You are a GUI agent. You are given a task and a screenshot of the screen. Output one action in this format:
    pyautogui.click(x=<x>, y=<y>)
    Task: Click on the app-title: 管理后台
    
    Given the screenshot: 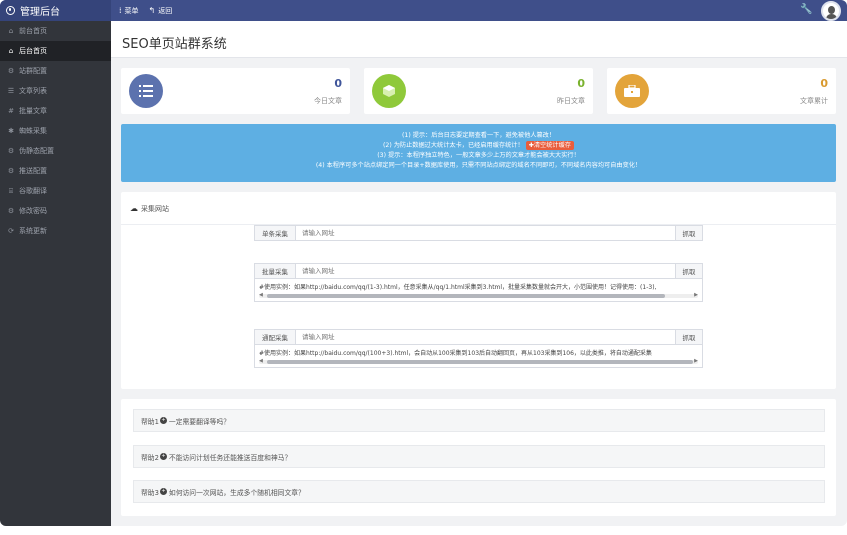 What is the action you would take?
    pyautogui.click(x=40, y=12)
    